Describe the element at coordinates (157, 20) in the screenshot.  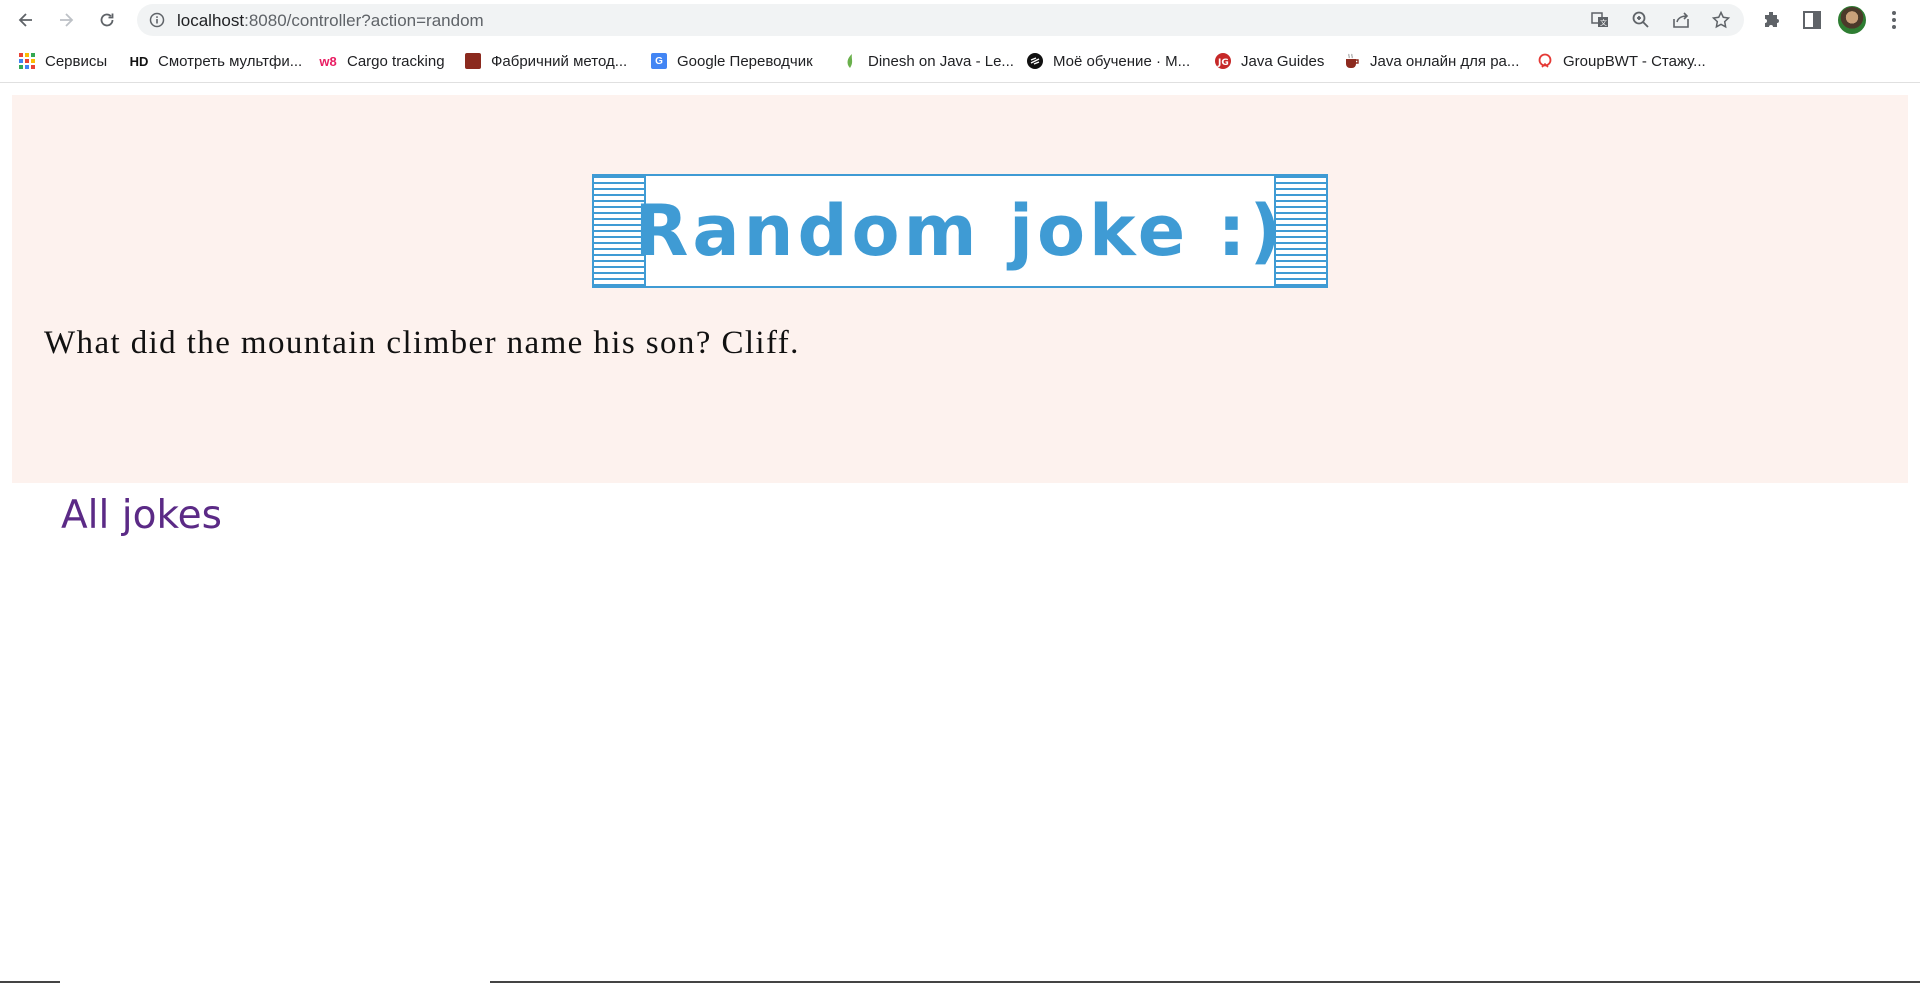
I see `info-icon` at that location.